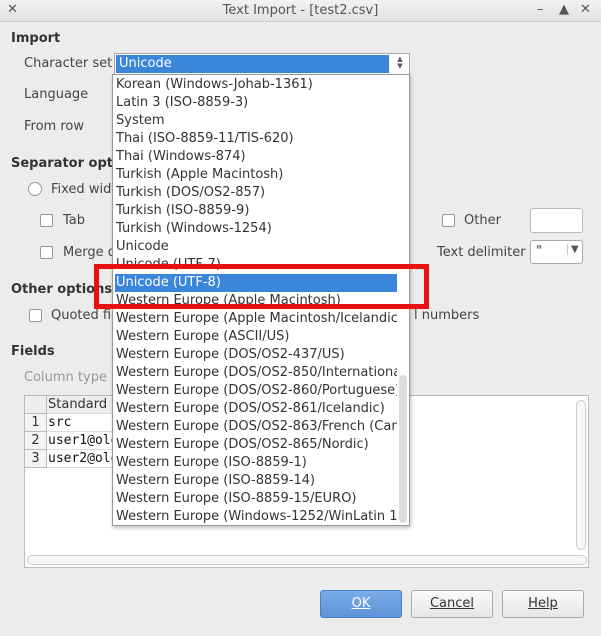 This screenshot has width=601, height=636. Describe the element at coordinates (62, 289) in the screenshot. I see `other-options-section-title: Other options` at that location.